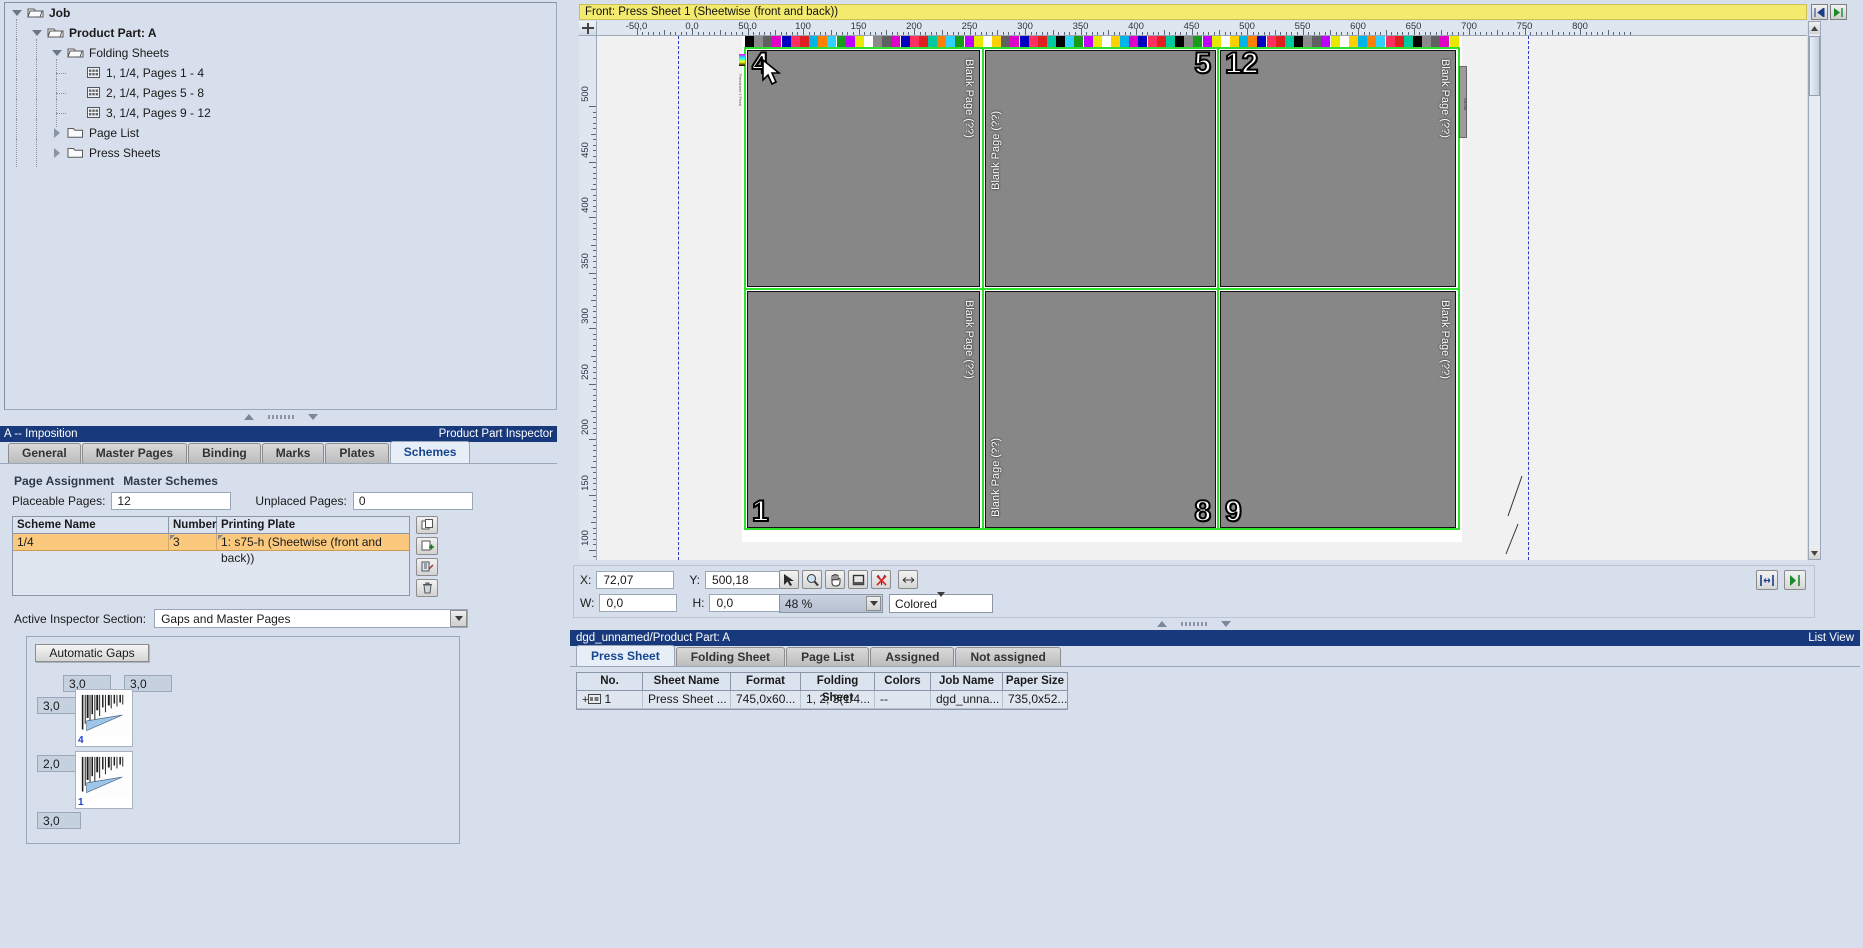 This screenshot has width=1863, height=948. What do you see at coordinates (1838, 12) in the screenshot?
I see `go-next-sheet-button` at bounding box center [1838, 12].